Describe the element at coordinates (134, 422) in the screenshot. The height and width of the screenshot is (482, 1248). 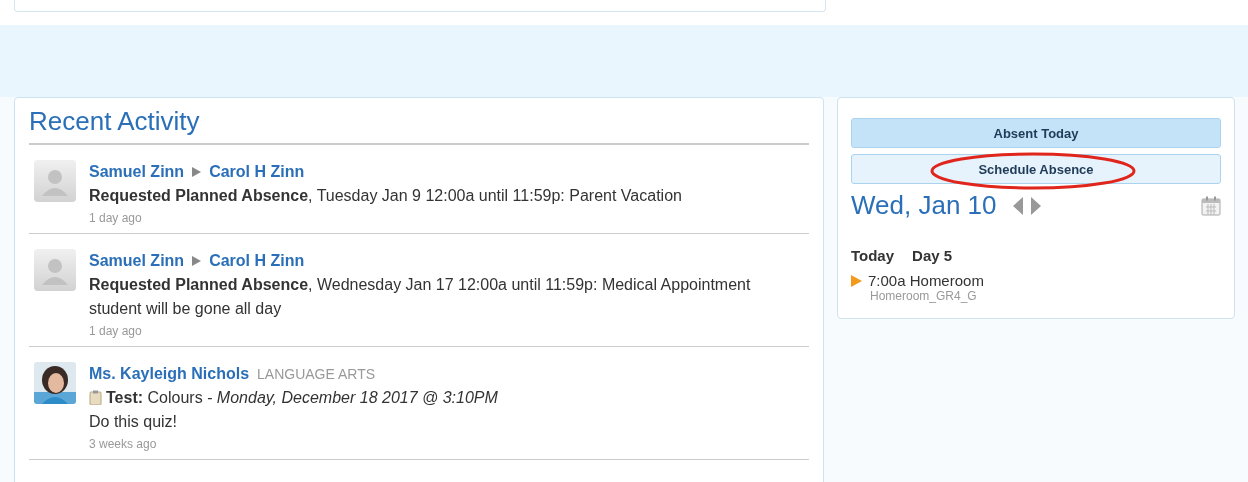
I see `activity-text: Do this quiz!` at that location.